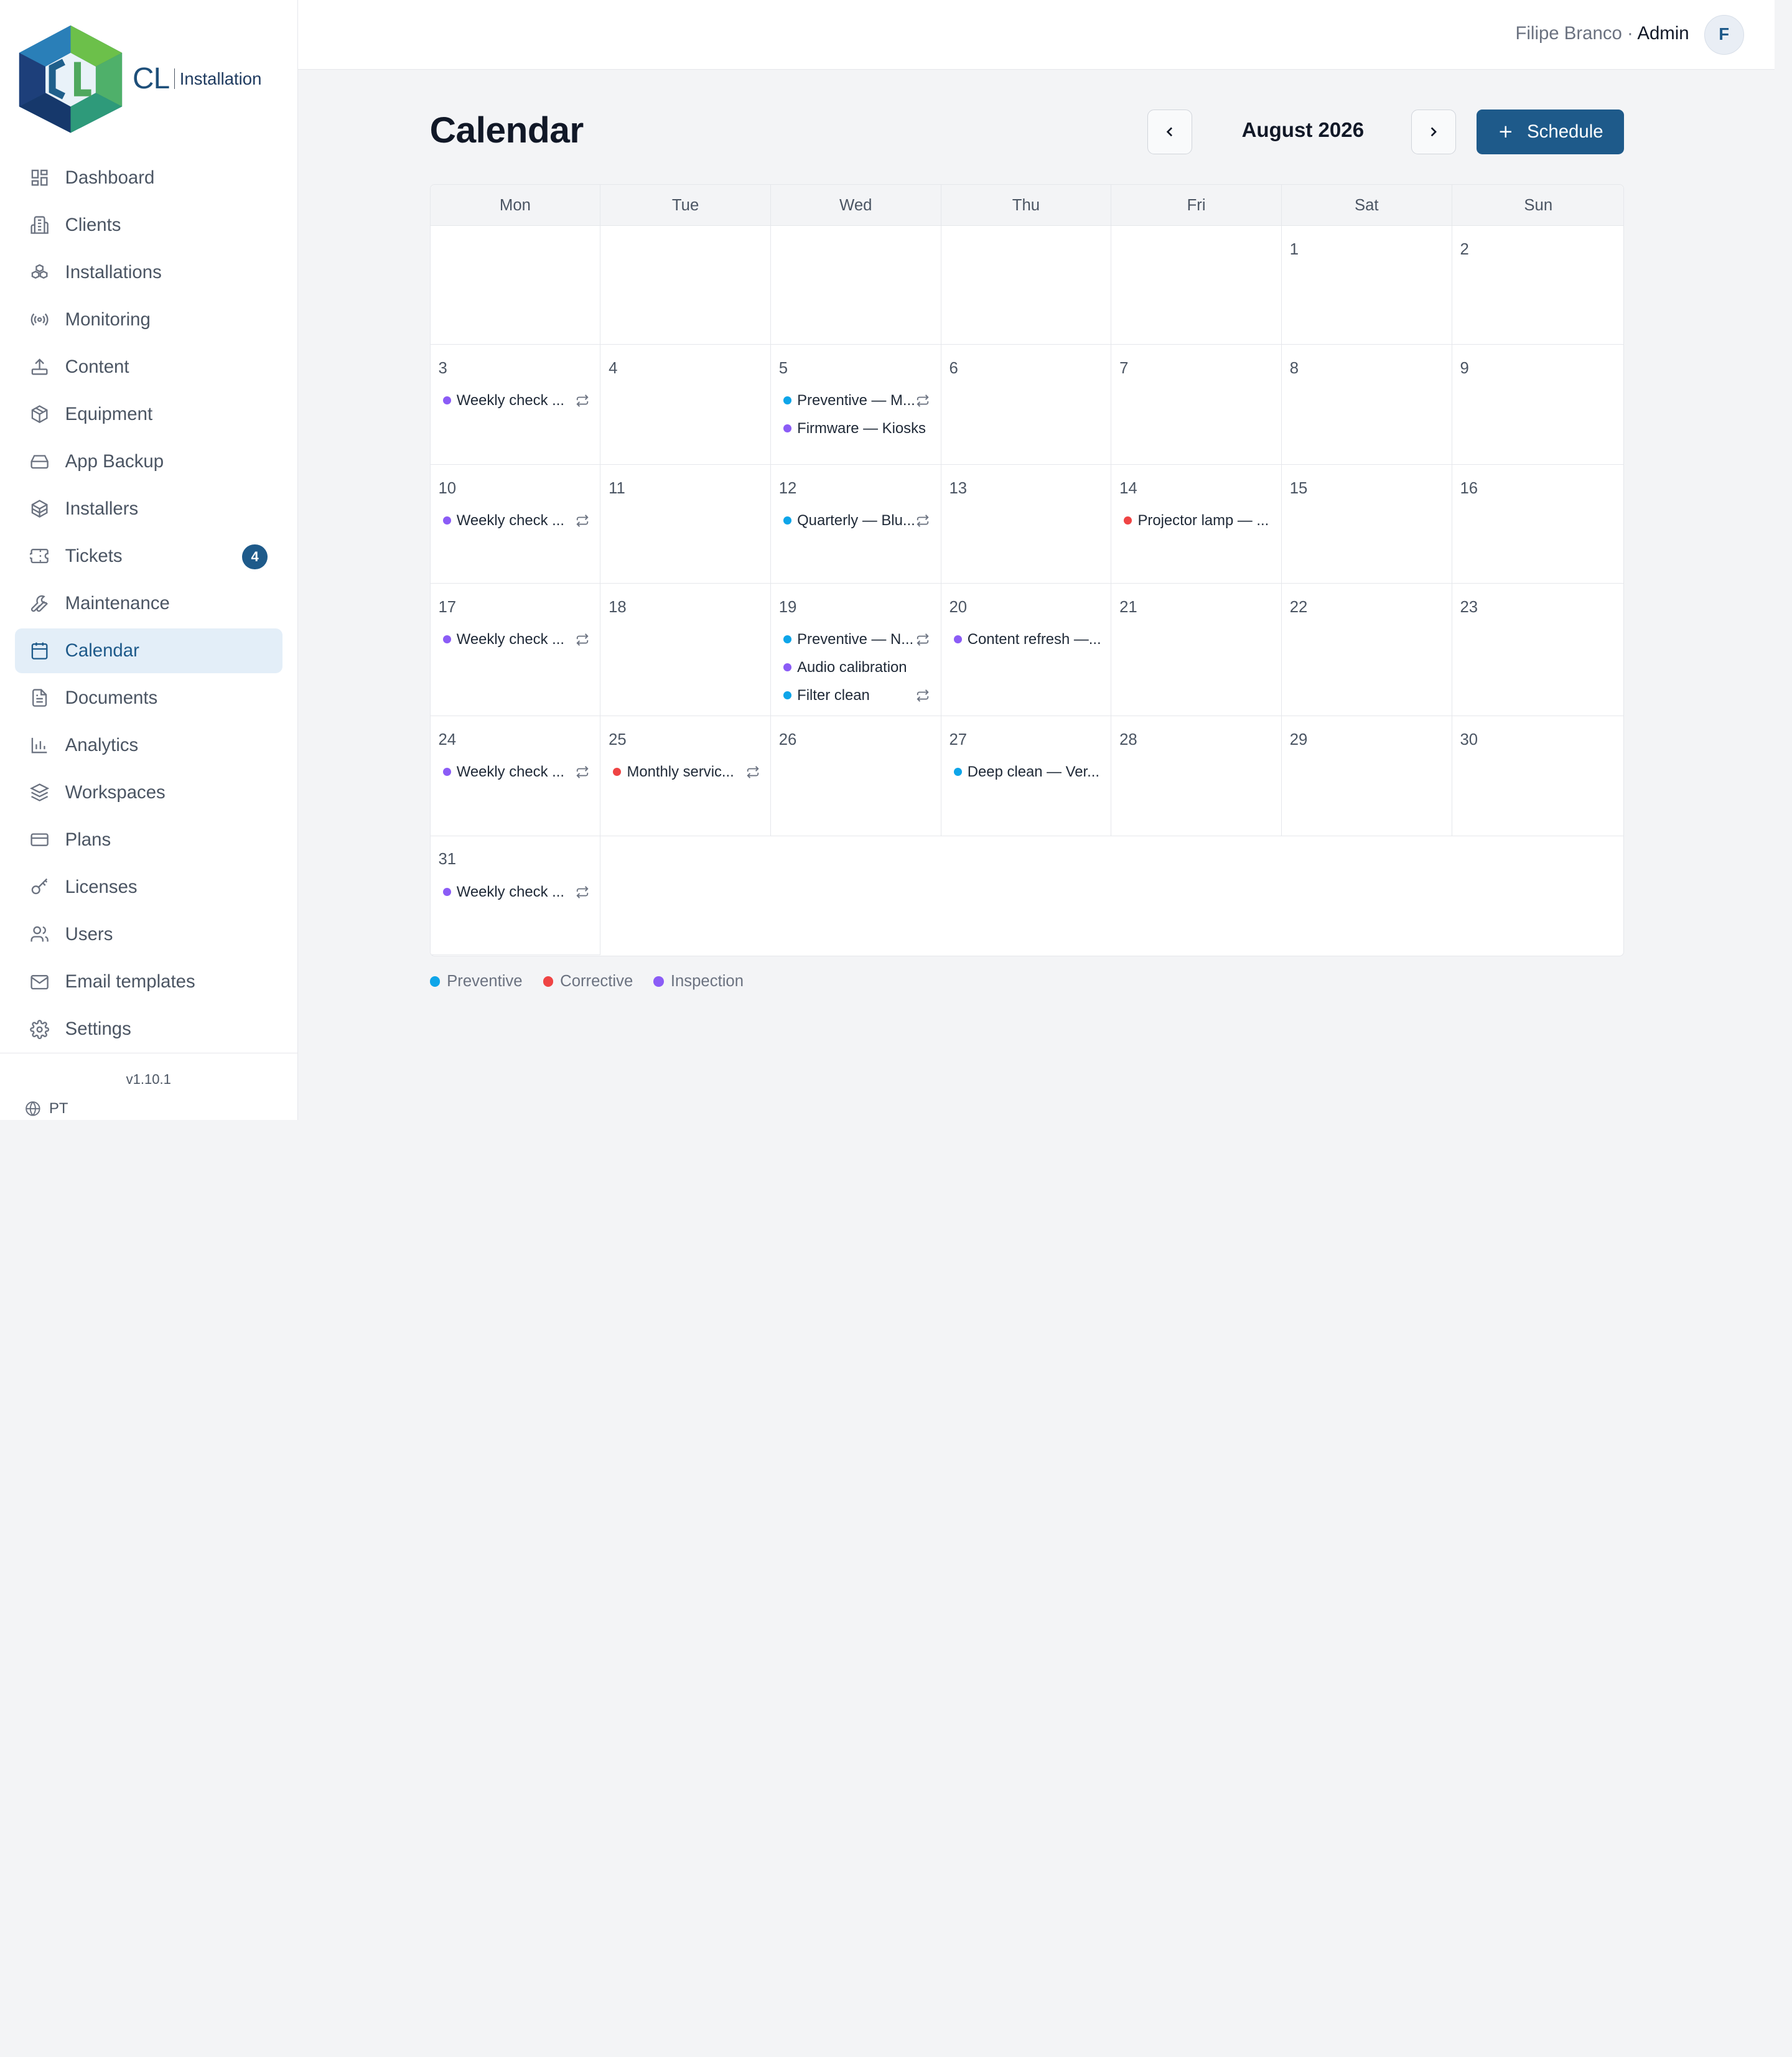  I want to click on day-number: 11, so click(617, 488).